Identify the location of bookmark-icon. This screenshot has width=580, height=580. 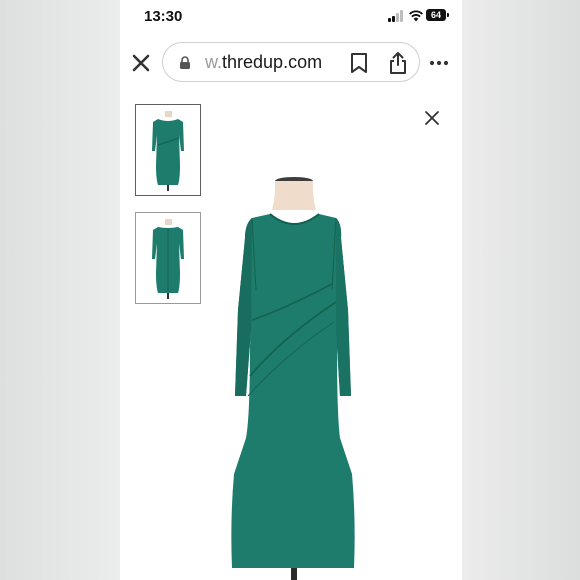
(359, 63).